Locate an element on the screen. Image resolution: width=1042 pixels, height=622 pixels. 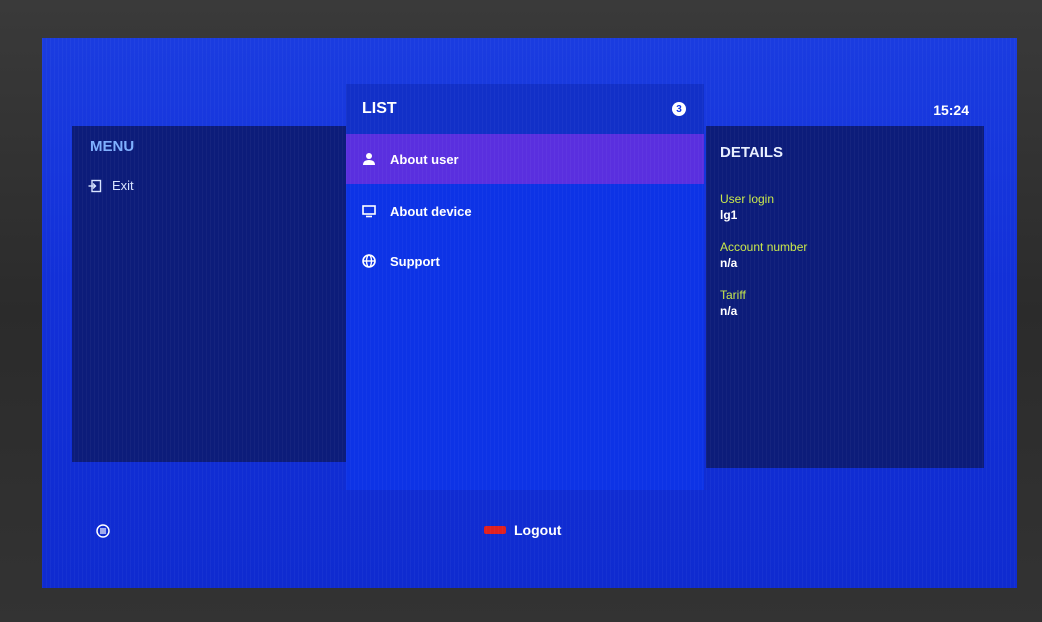
exit-icon is located at coordinates (95, 186).